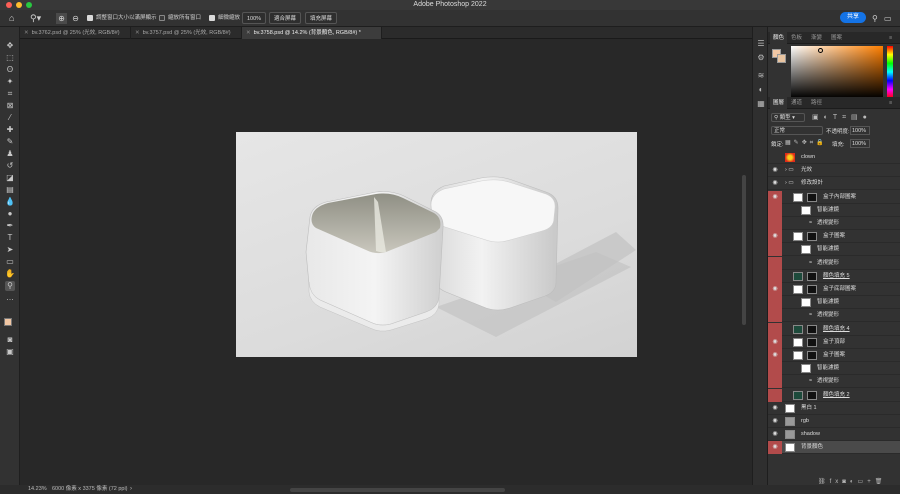 The height and width of the screenshot is (494, 900). What do you see at coordinates (890, 103) in the screenshot?
I see `panel-menu-icon: ≡` at bounding box center [890, 103].